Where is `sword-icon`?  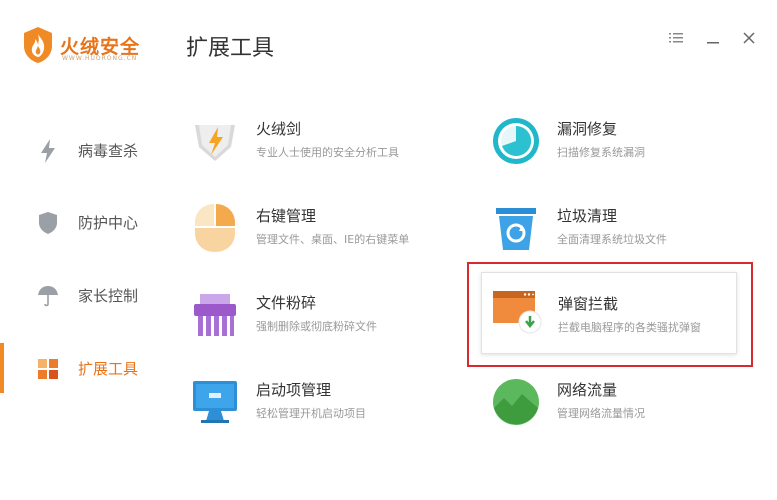 sword-icon is located at coordinates (215, 141).